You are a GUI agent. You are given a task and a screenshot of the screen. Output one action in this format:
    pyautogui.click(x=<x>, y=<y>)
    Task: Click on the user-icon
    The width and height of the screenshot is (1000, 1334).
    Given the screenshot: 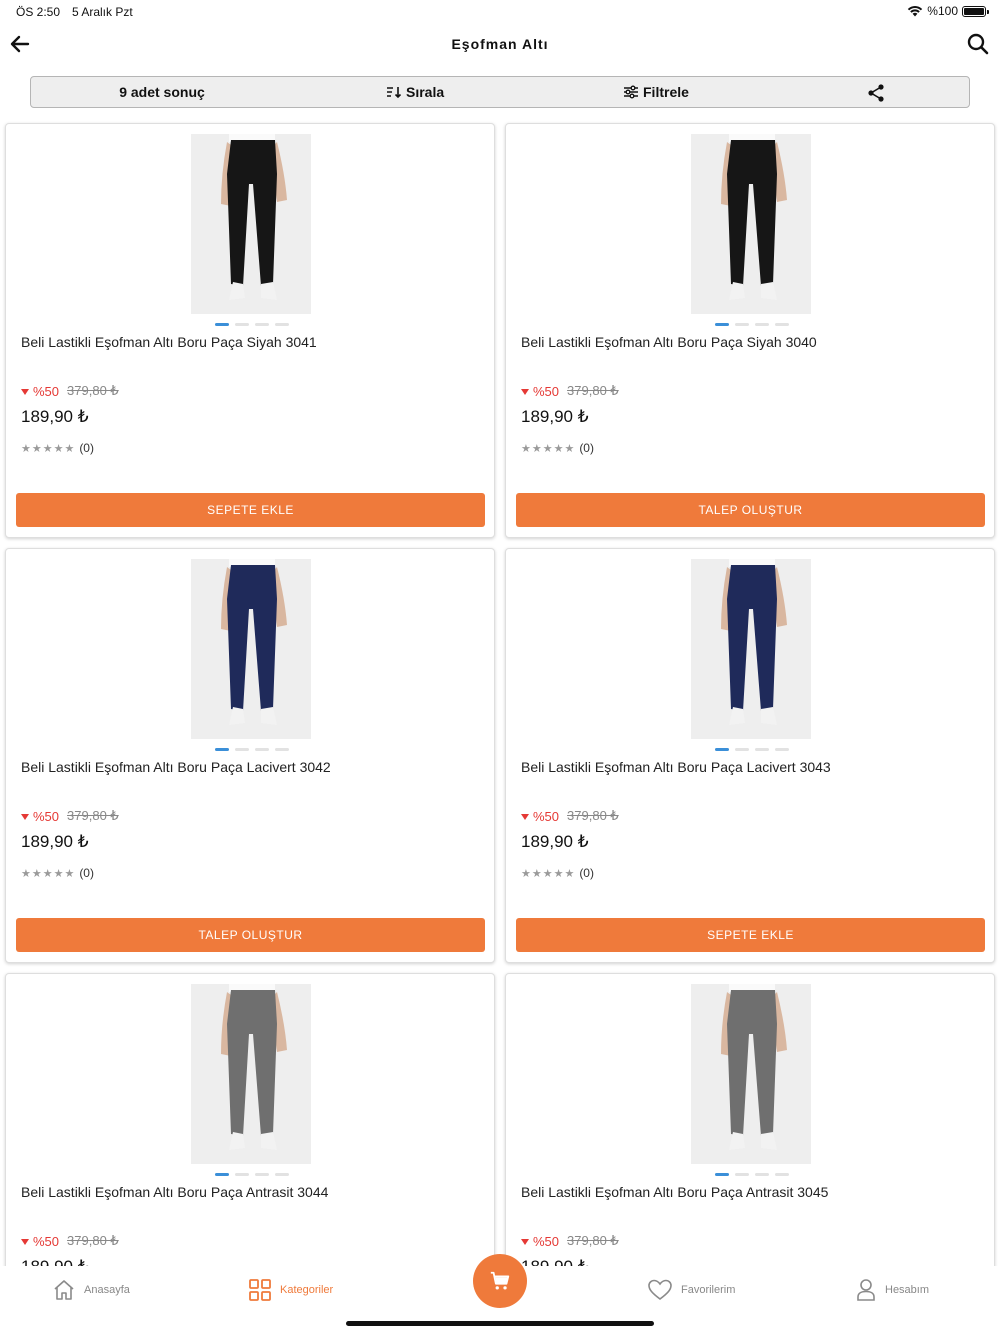 What is the action you would take?
    pyautogui.click(x=866, y=1290)
    